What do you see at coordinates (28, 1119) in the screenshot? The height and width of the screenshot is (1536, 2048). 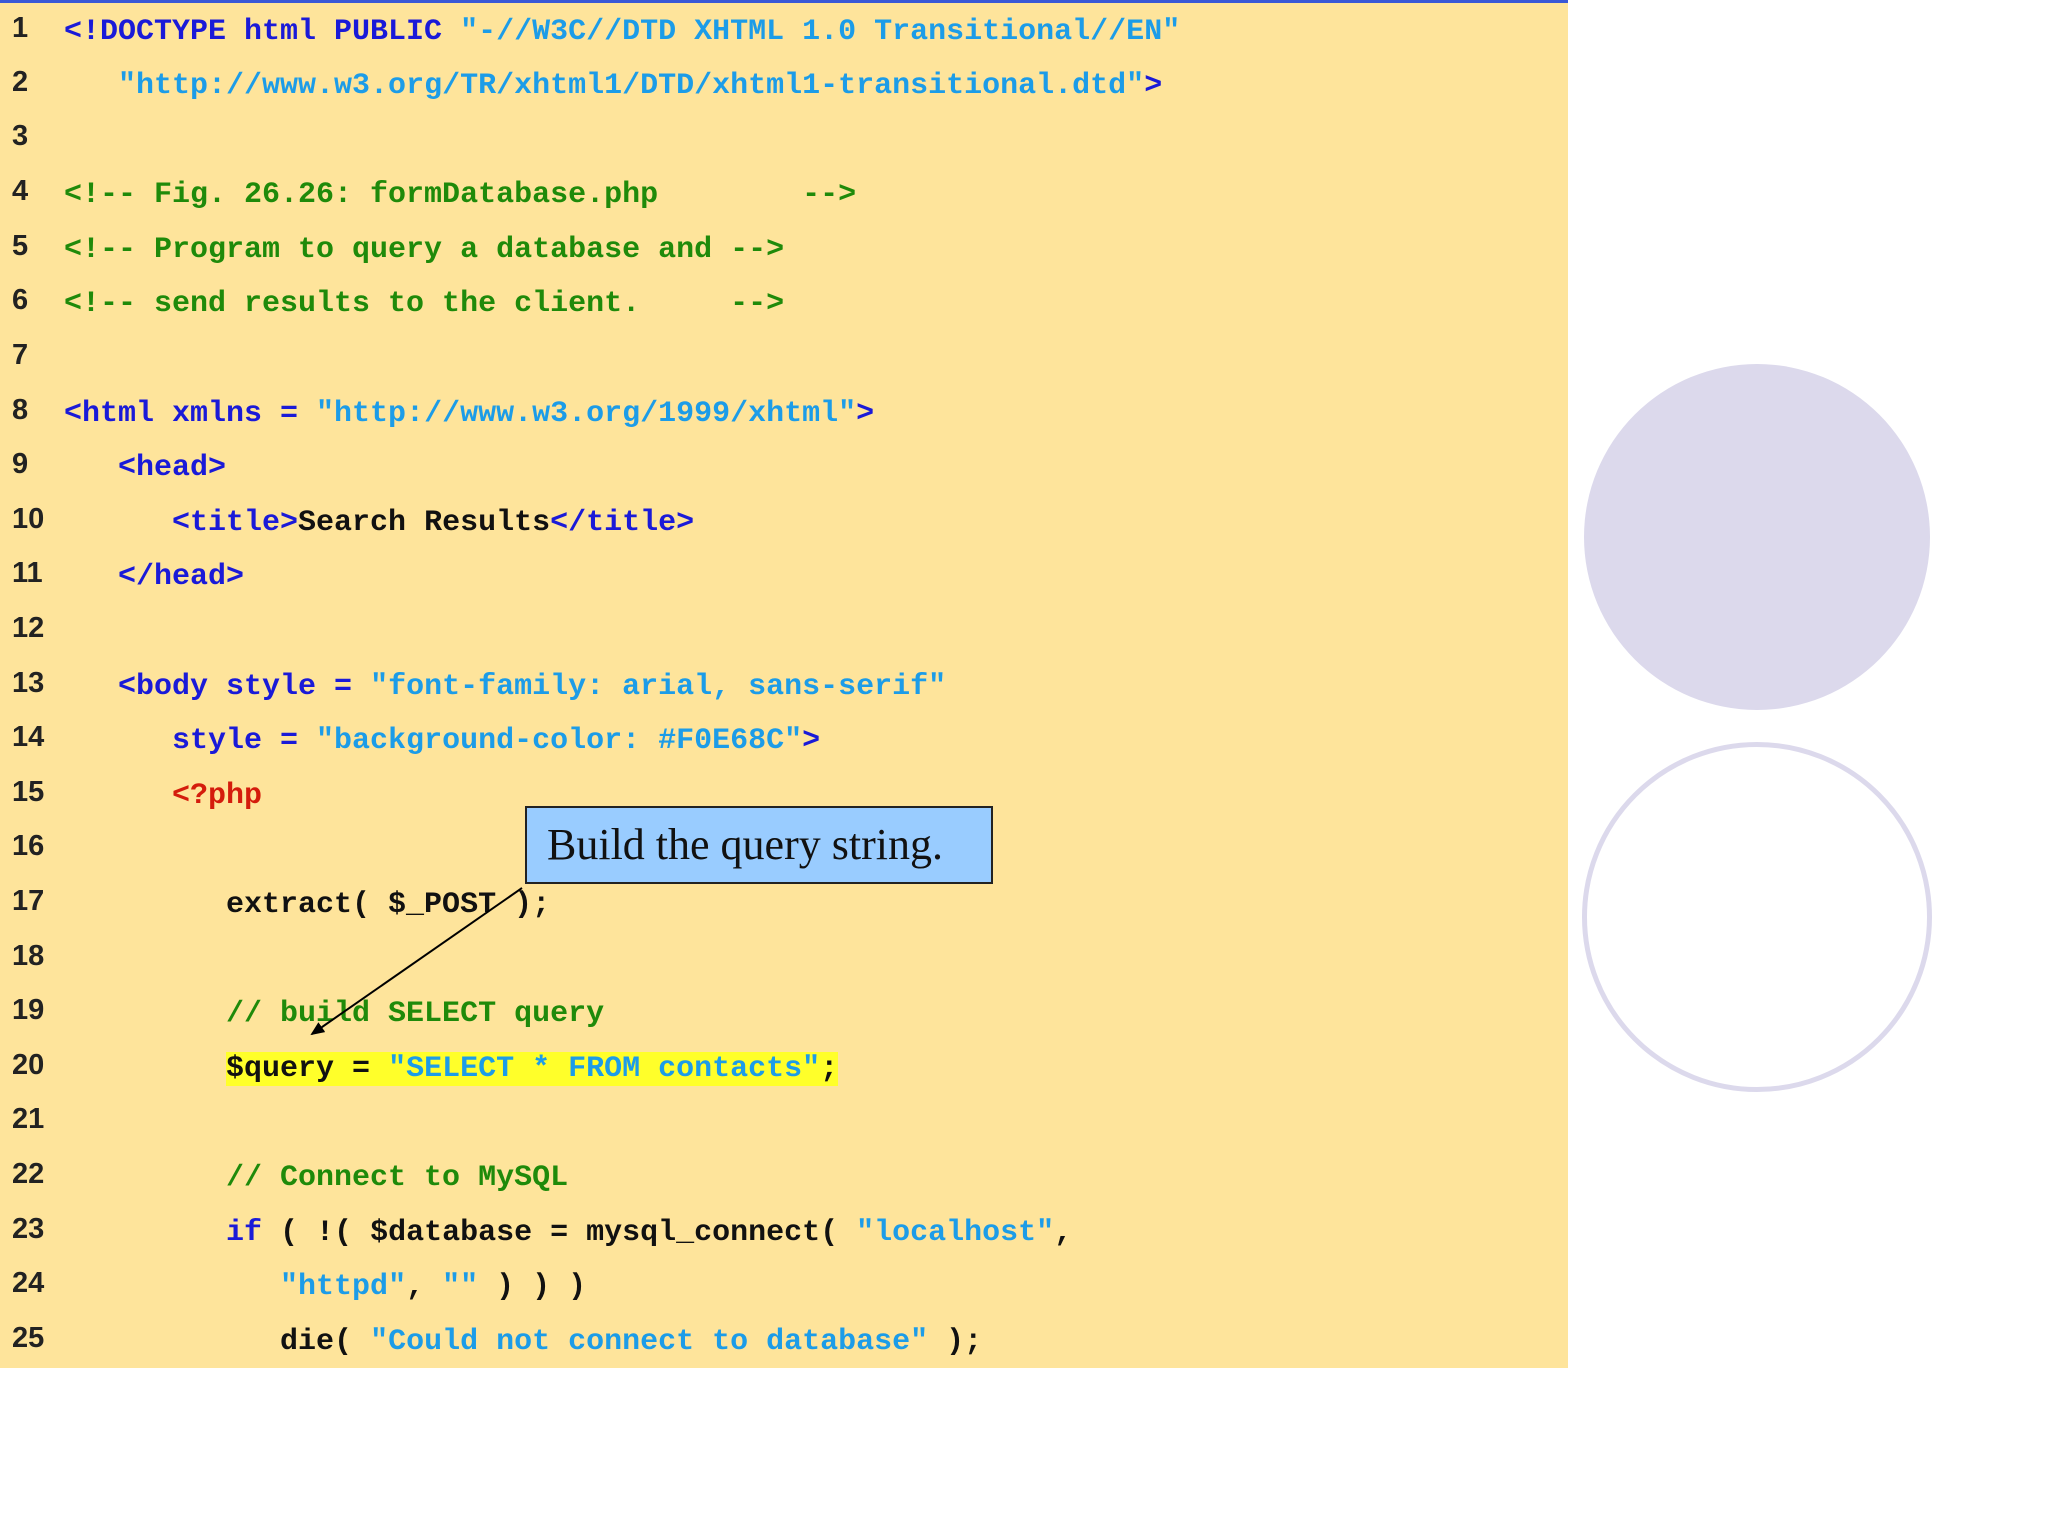 I see `line-number: 21` at bounding box center [28, 1119].